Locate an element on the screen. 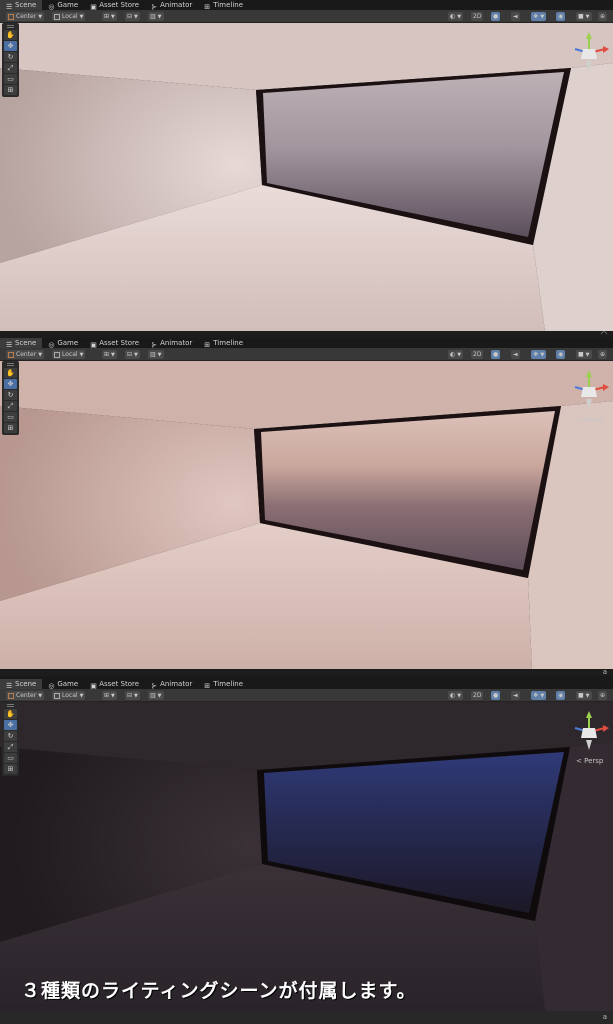  tool-palette: ✋ ✥ ↻ ⤢ ▭ ⊞ is located at coordinates (10, 739).